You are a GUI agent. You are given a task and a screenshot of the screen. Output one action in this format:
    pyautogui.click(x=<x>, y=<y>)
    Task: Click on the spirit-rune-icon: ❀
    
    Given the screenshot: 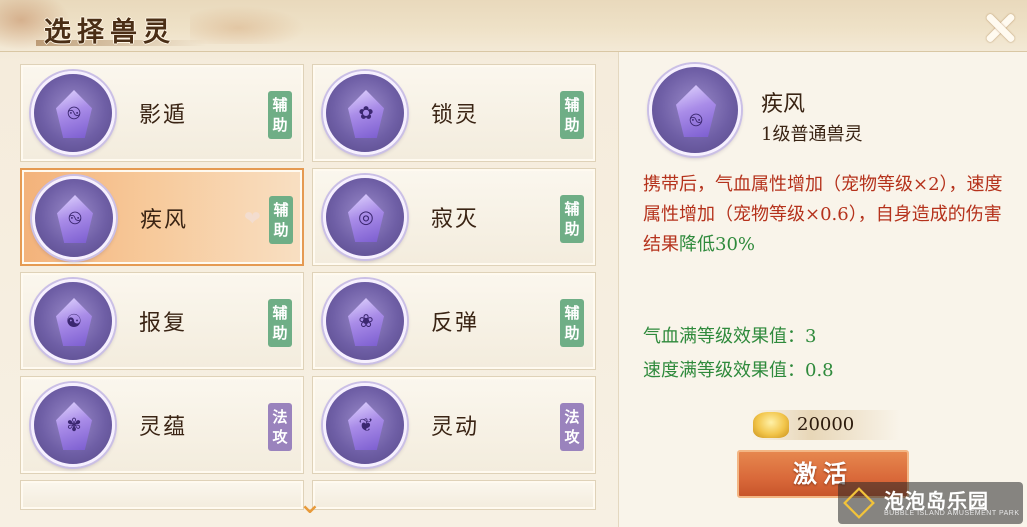 What is the action you would take?
    pyautogui.click(x=366, y=321)
    